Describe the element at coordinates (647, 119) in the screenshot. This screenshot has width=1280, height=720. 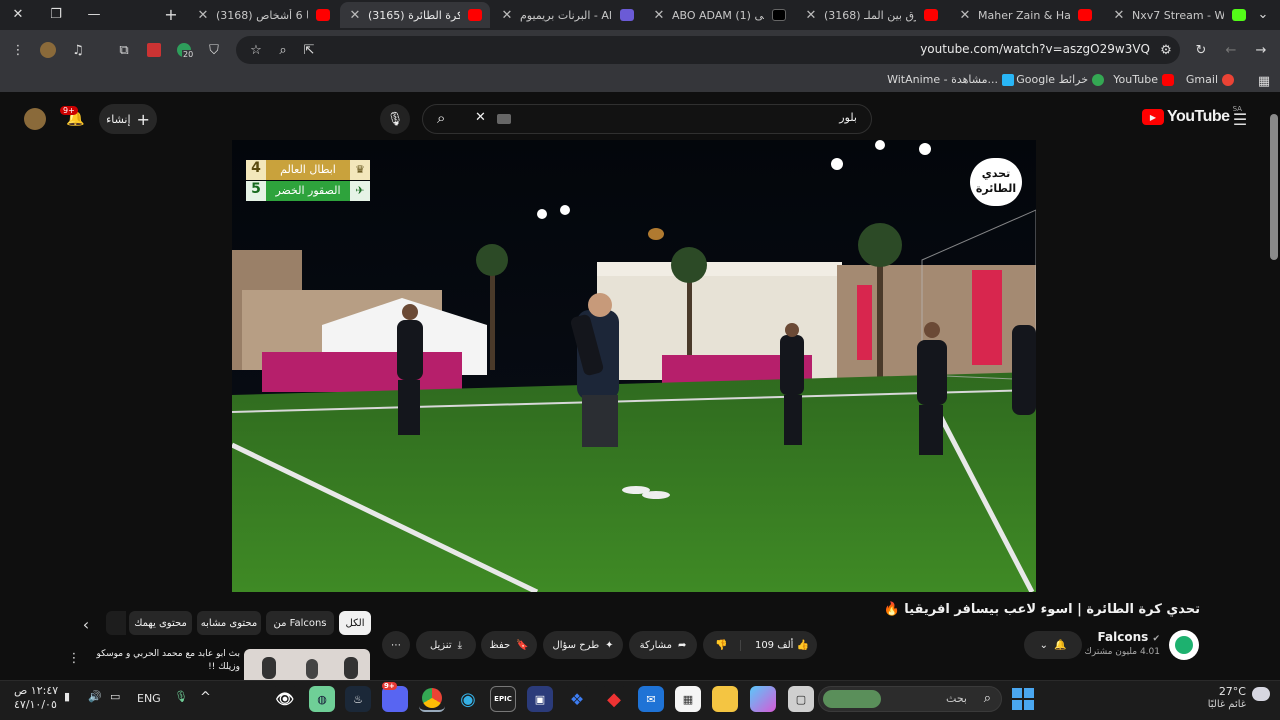
I see `search-box: ⌕ ✕ بلور` at that location.